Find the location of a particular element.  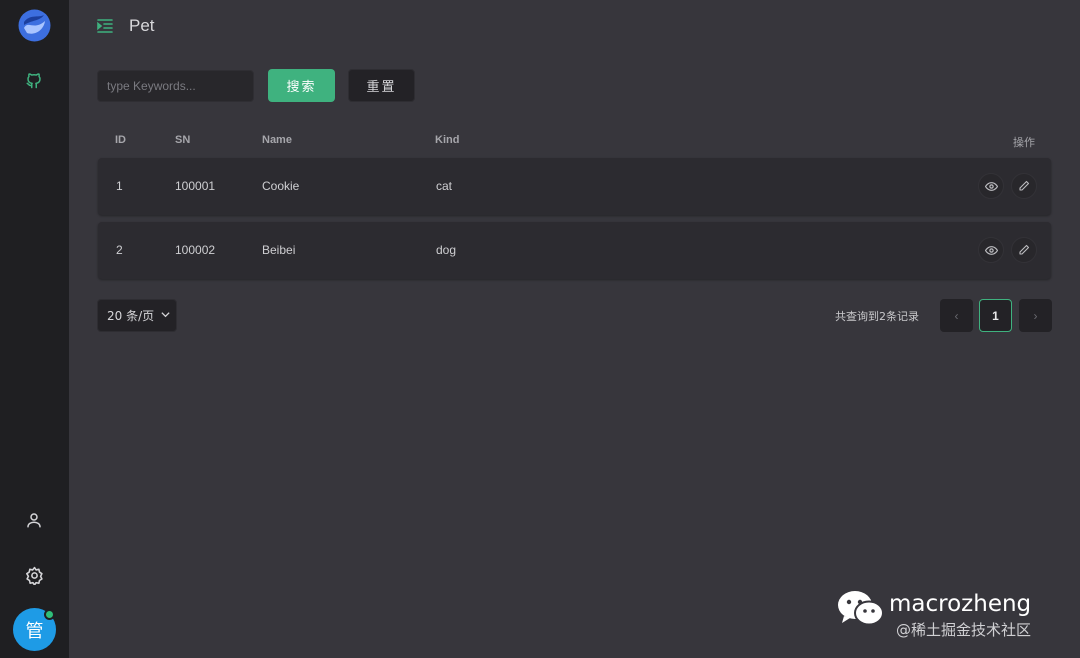

cell-kind: cat is located at coordinates (444, 186).